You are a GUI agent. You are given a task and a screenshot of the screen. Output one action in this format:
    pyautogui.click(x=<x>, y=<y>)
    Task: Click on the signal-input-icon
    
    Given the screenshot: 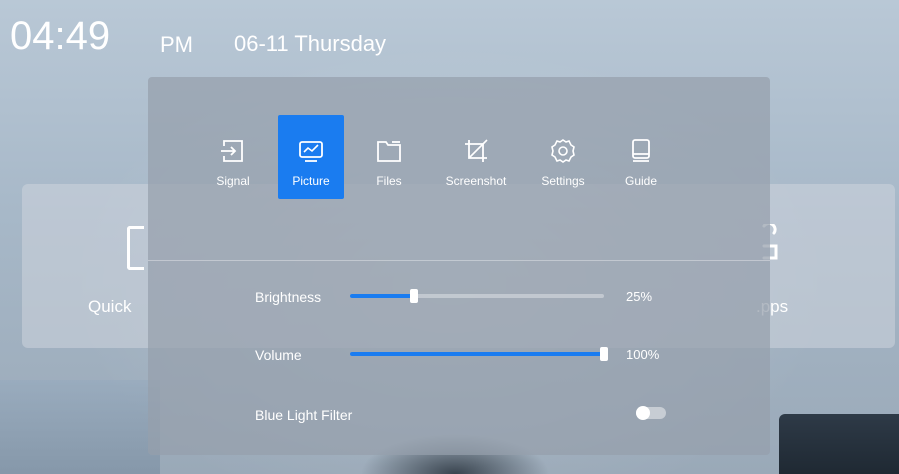 What is the action you would take?
    pyautogui.click(x=232, y=151)
    